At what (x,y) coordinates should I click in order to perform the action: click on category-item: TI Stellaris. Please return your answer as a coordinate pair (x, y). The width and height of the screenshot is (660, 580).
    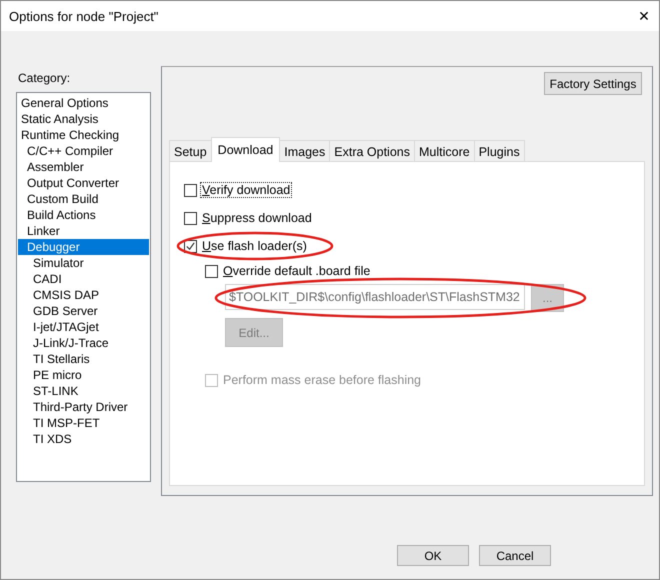
    Looking at the image, I should click on (83, 359).